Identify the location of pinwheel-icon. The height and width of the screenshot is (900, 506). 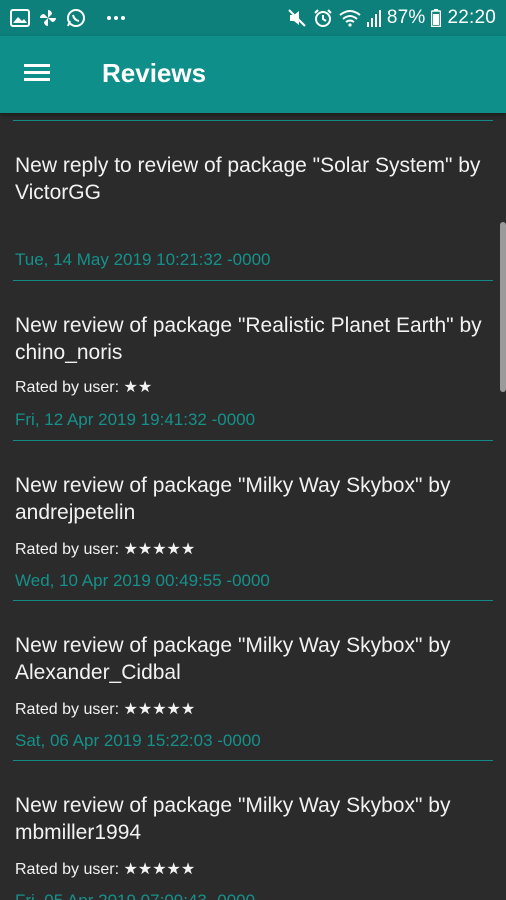
(48, 18).